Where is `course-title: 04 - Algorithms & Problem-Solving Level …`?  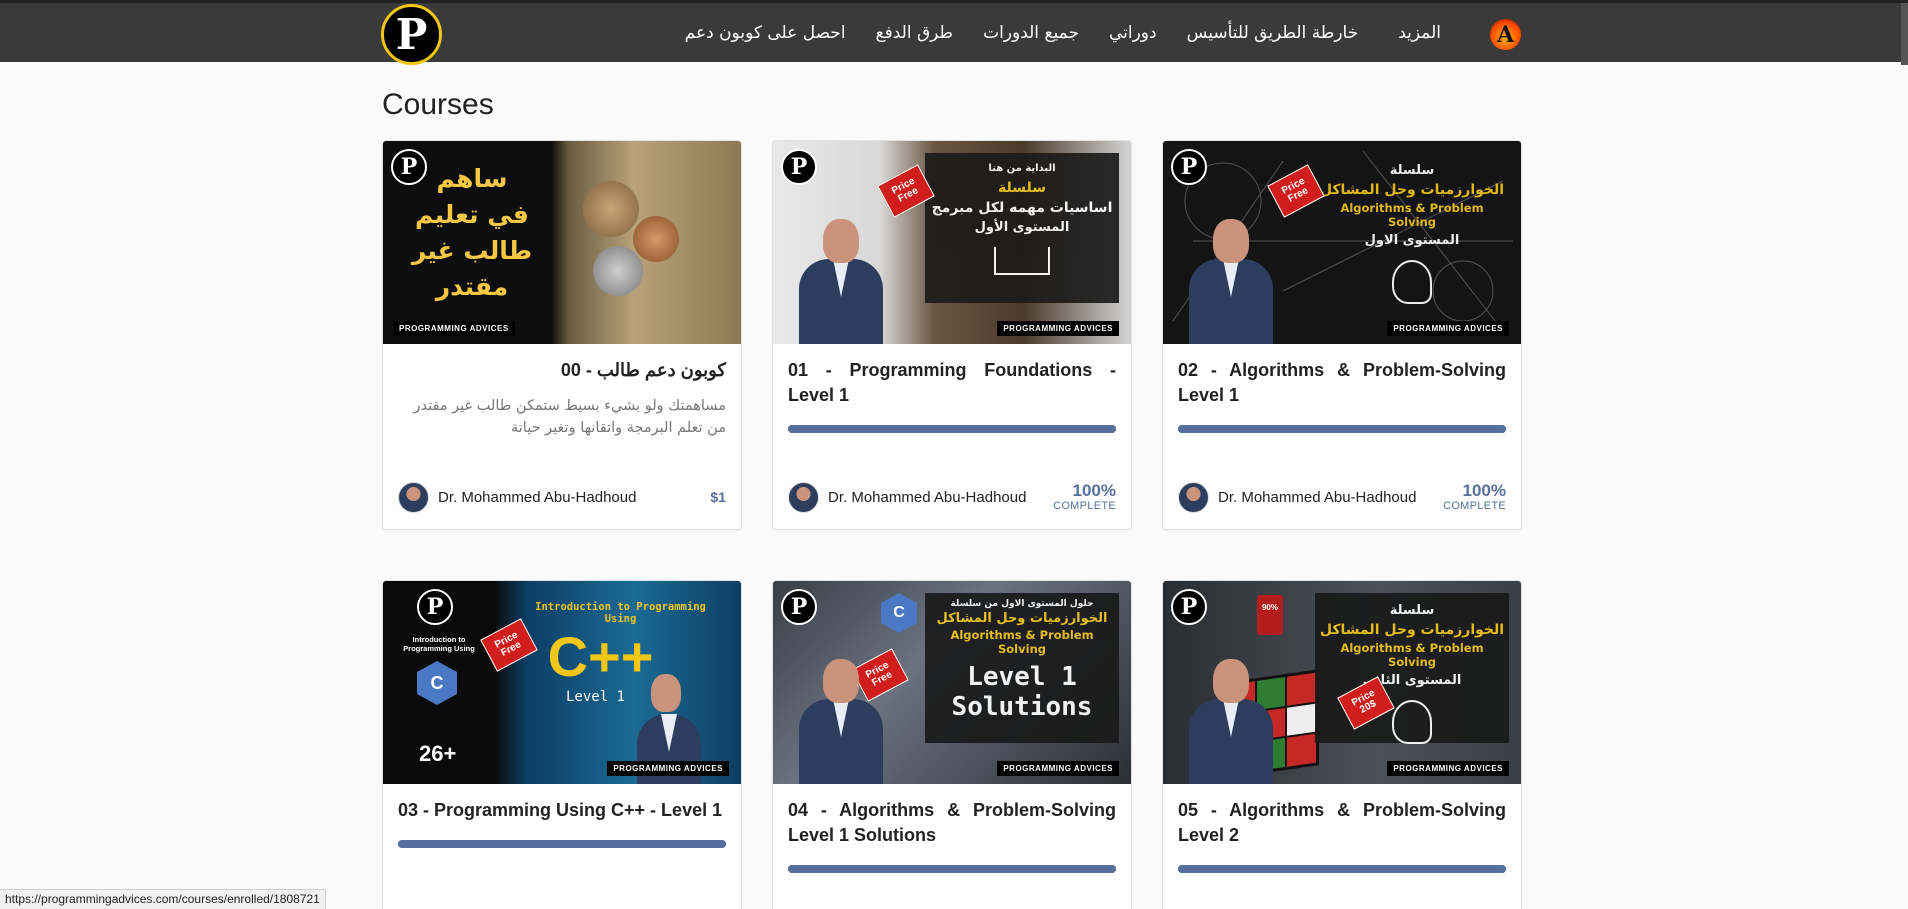 course-title: 04 - Algorithms & Problem-Solving Level … is located at coordinates (952, 823).